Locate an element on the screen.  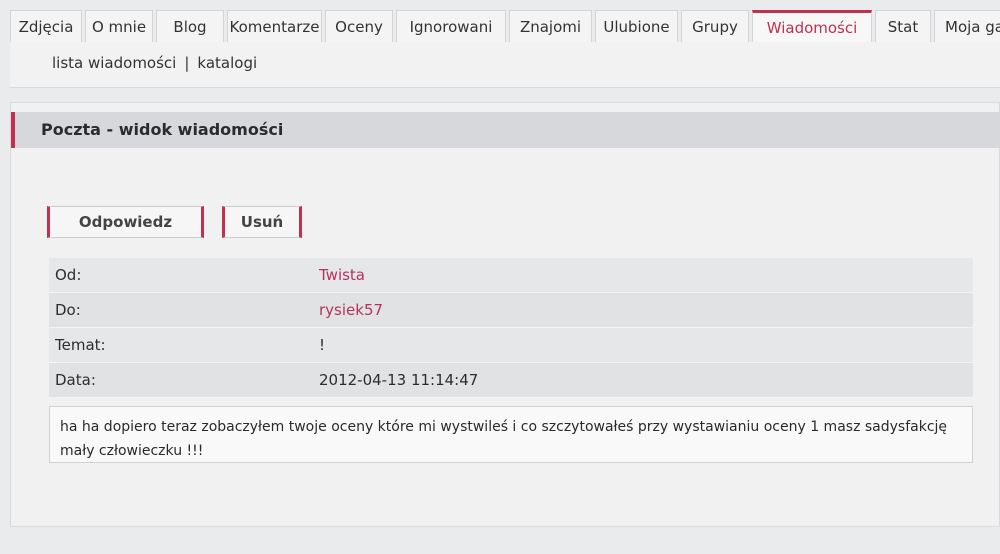
tab-wiadomosci: Wiadomości is located at coordinates (812, 26).